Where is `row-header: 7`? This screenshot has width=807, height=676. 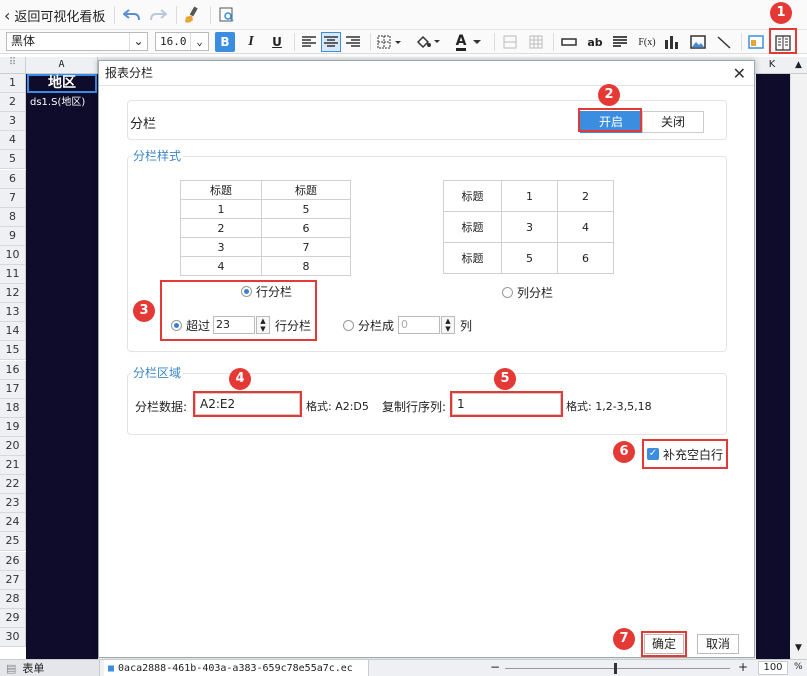
row-header: 7 is located at coordinates (13, 198).